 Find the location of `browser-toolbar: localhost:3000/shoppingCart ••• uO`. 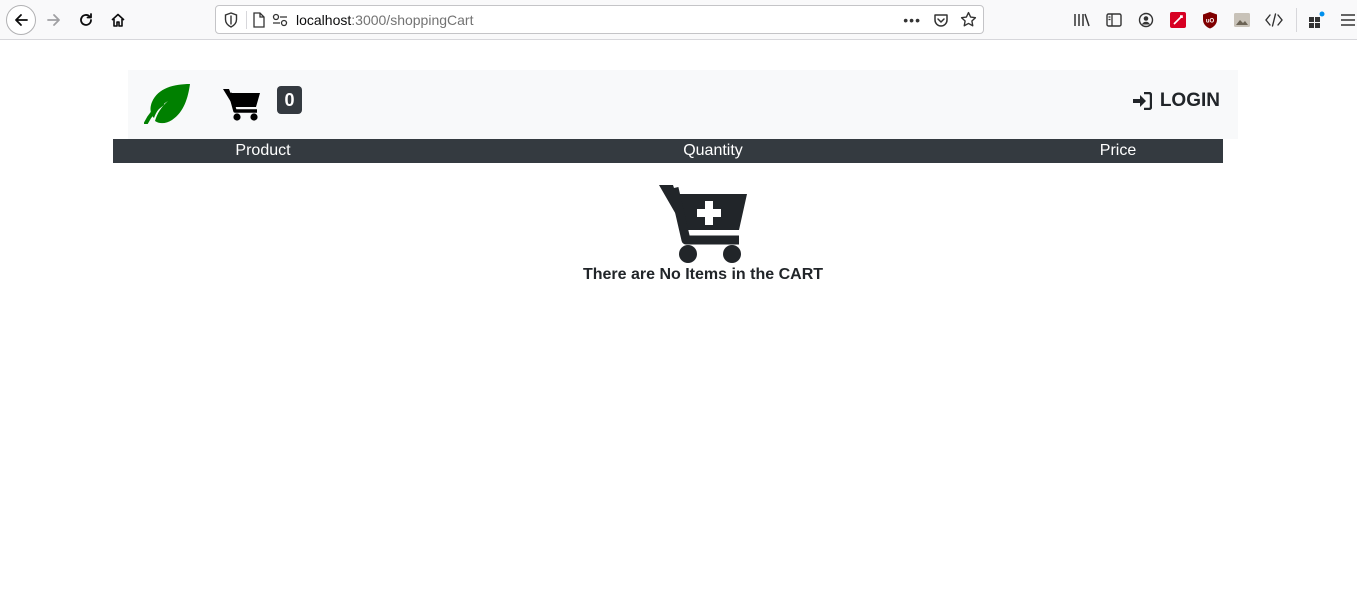

browser-toolbar: localhost:3000/shoppingCart ••• uO is located at coordinates (678, 20).